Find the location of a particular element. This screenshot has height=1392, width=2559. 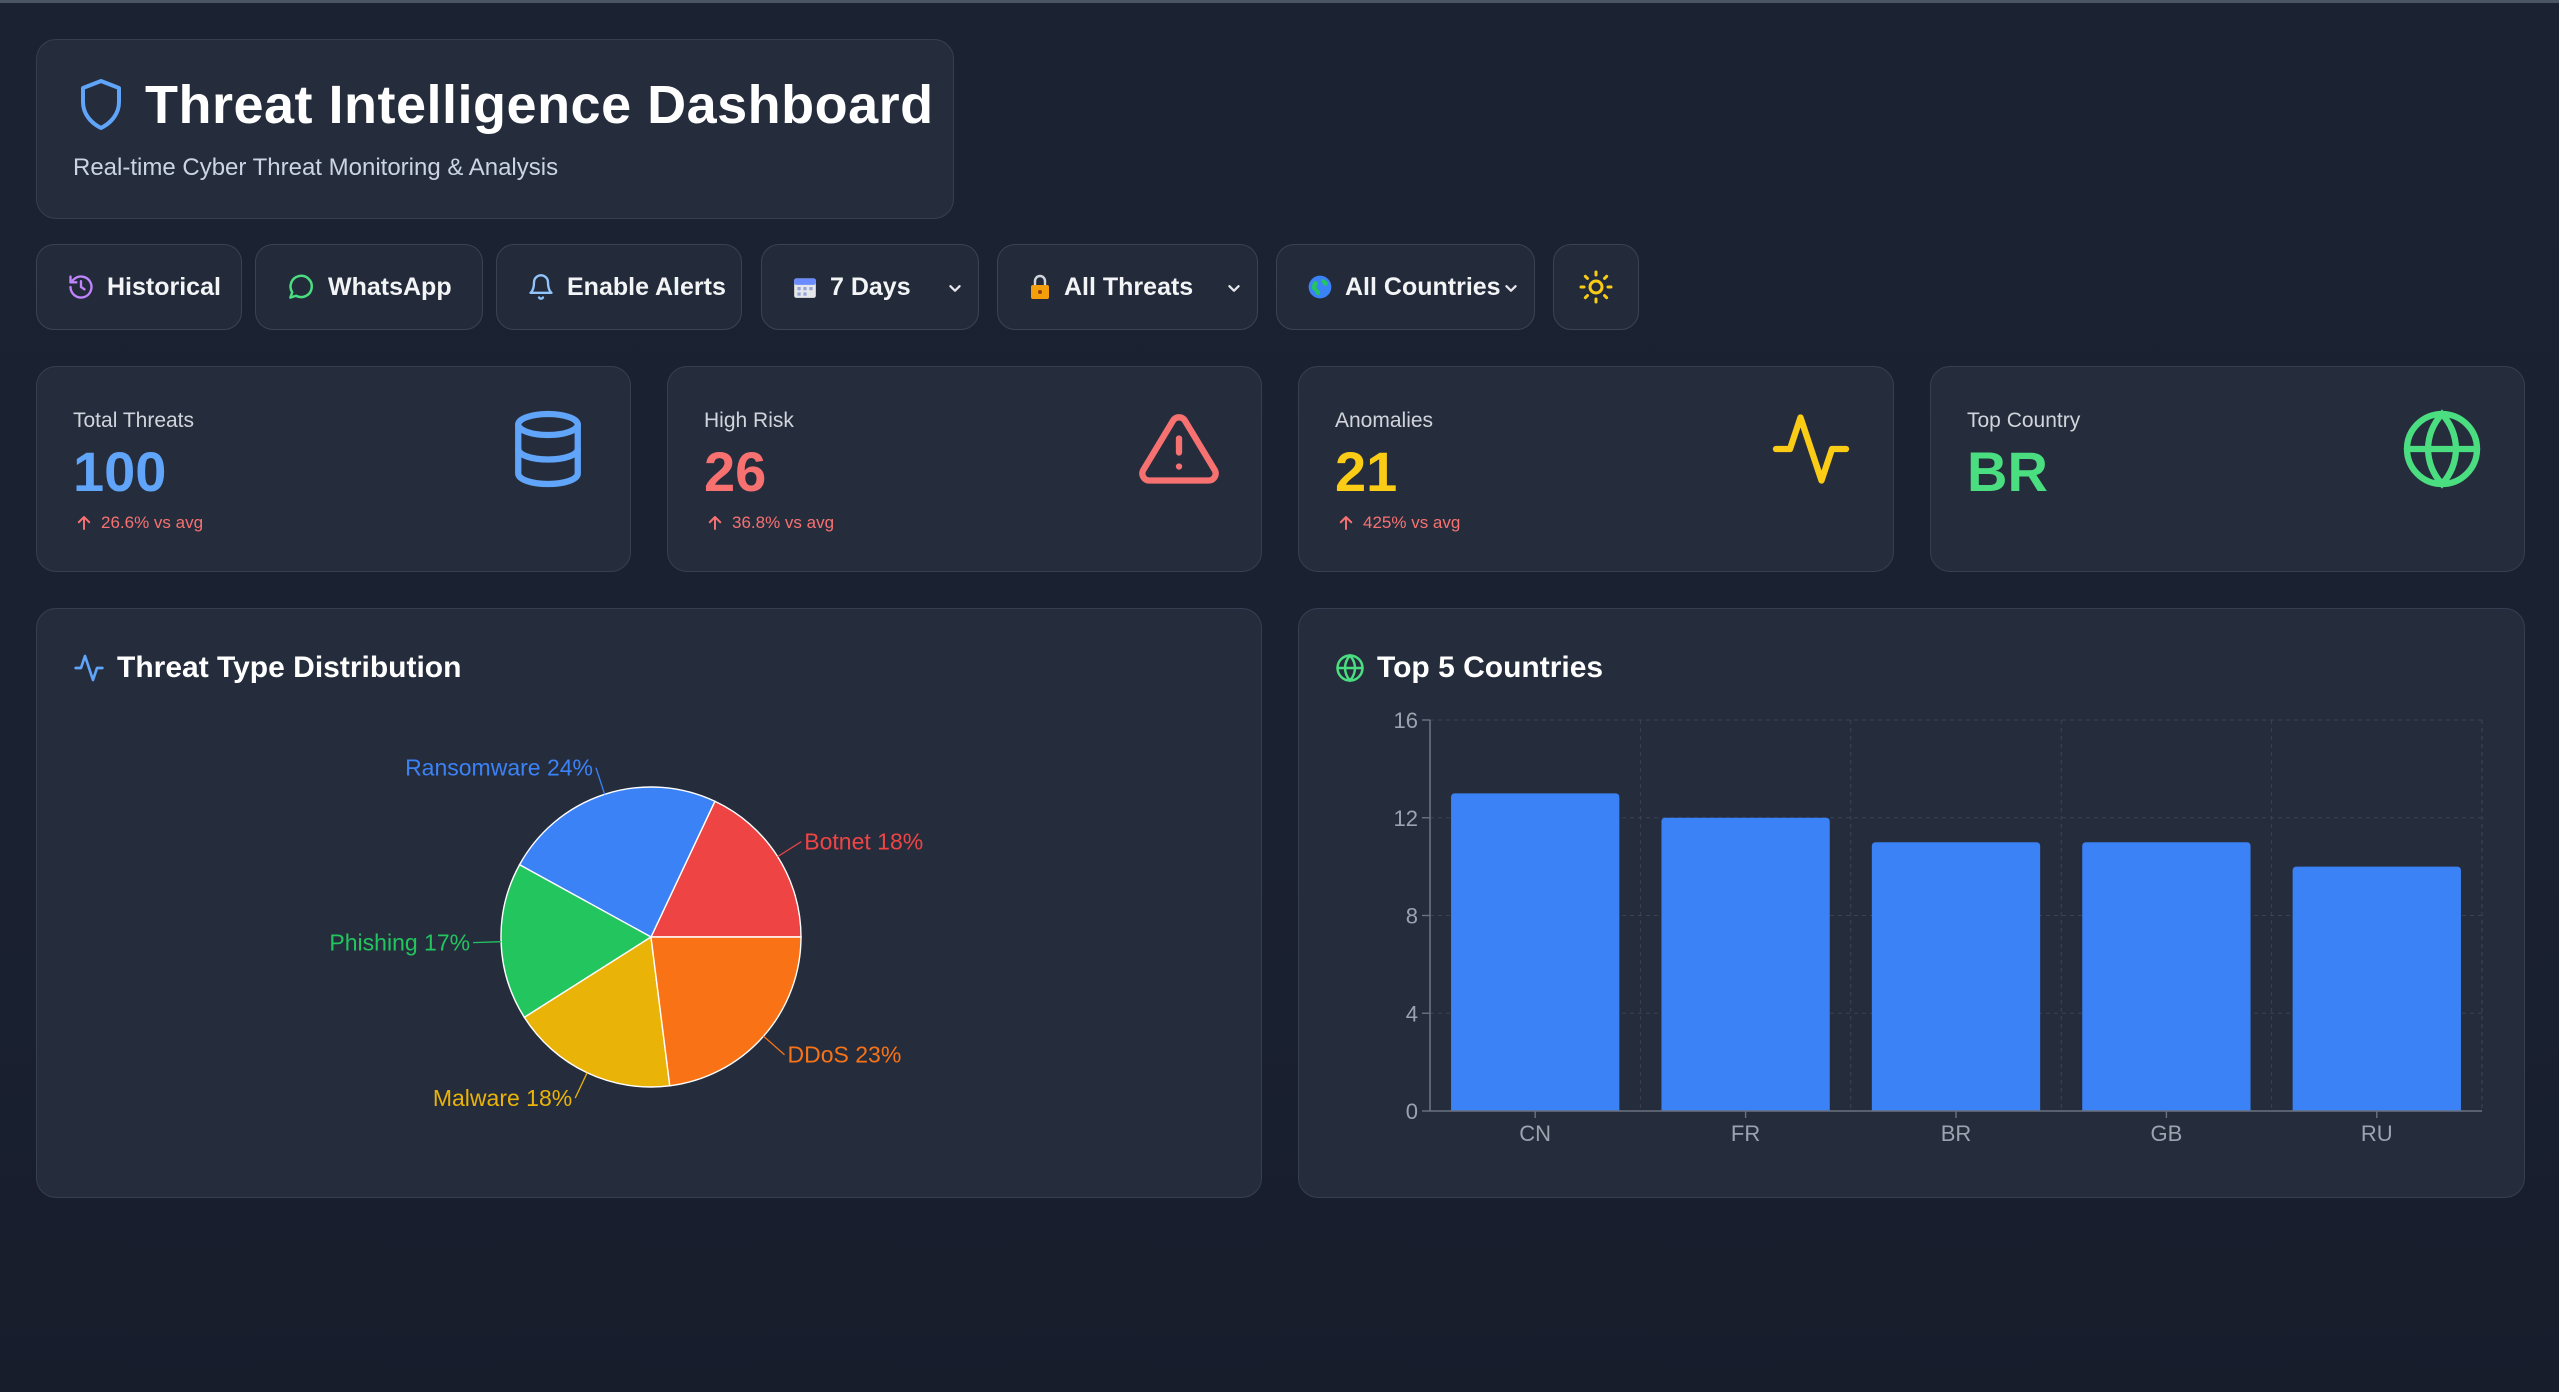

y-tick-label: 4 is located at coordinates (1412, 1013).